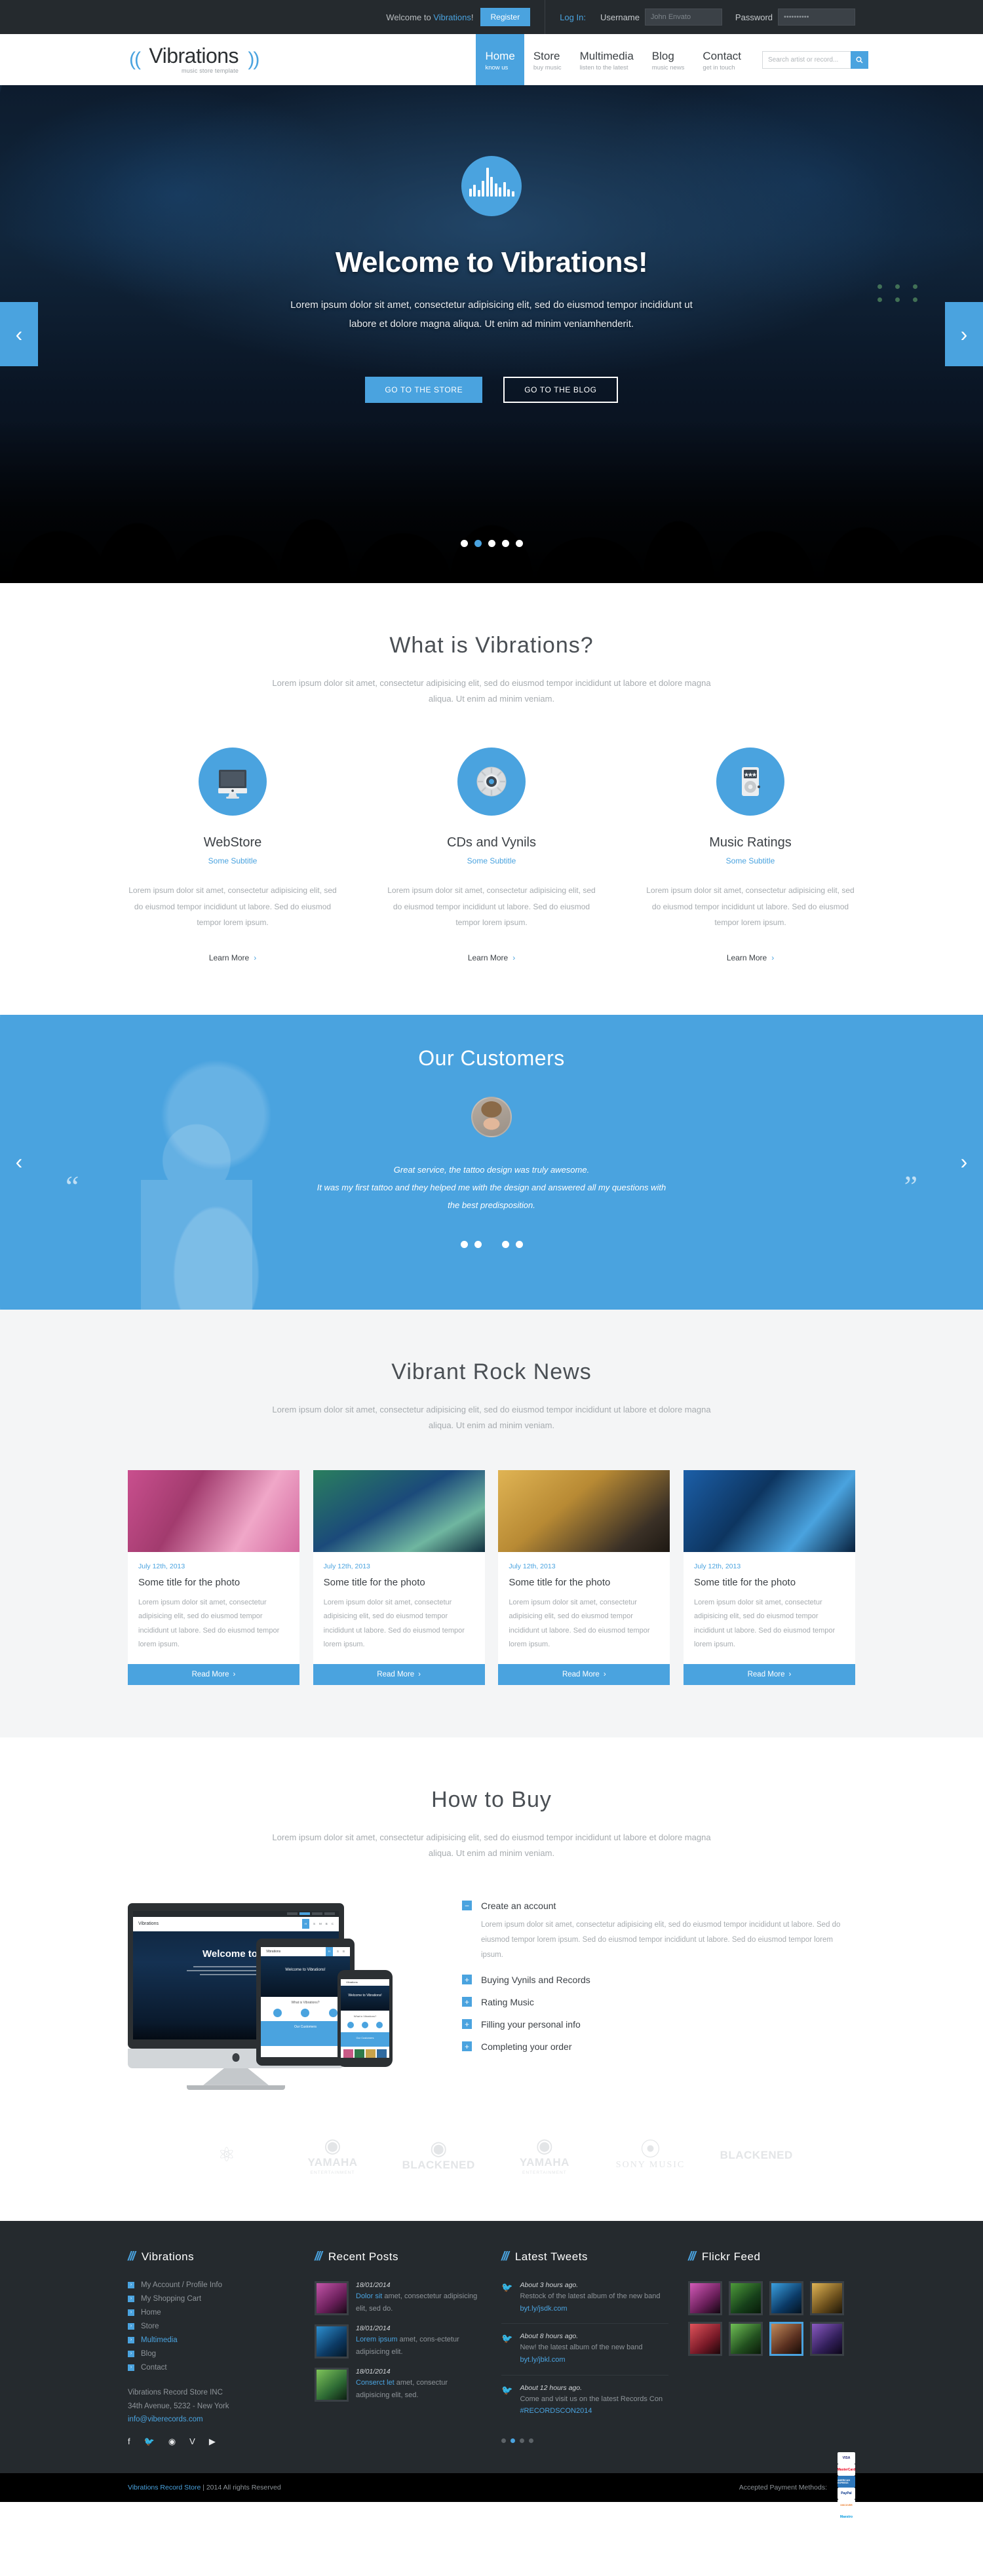  What do you see at coordinates (859, 60) in the screenshot?
I see `search-button` at bounding box center [859, 60].